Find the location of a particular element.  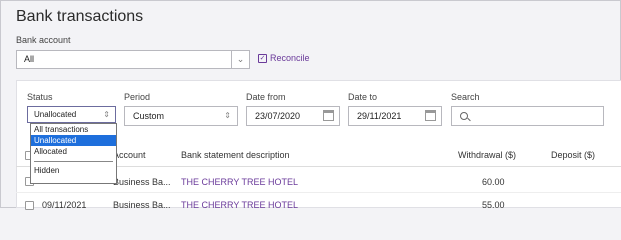

column-header-deposit: Deposit ($) is located at coordinates (573, 155).